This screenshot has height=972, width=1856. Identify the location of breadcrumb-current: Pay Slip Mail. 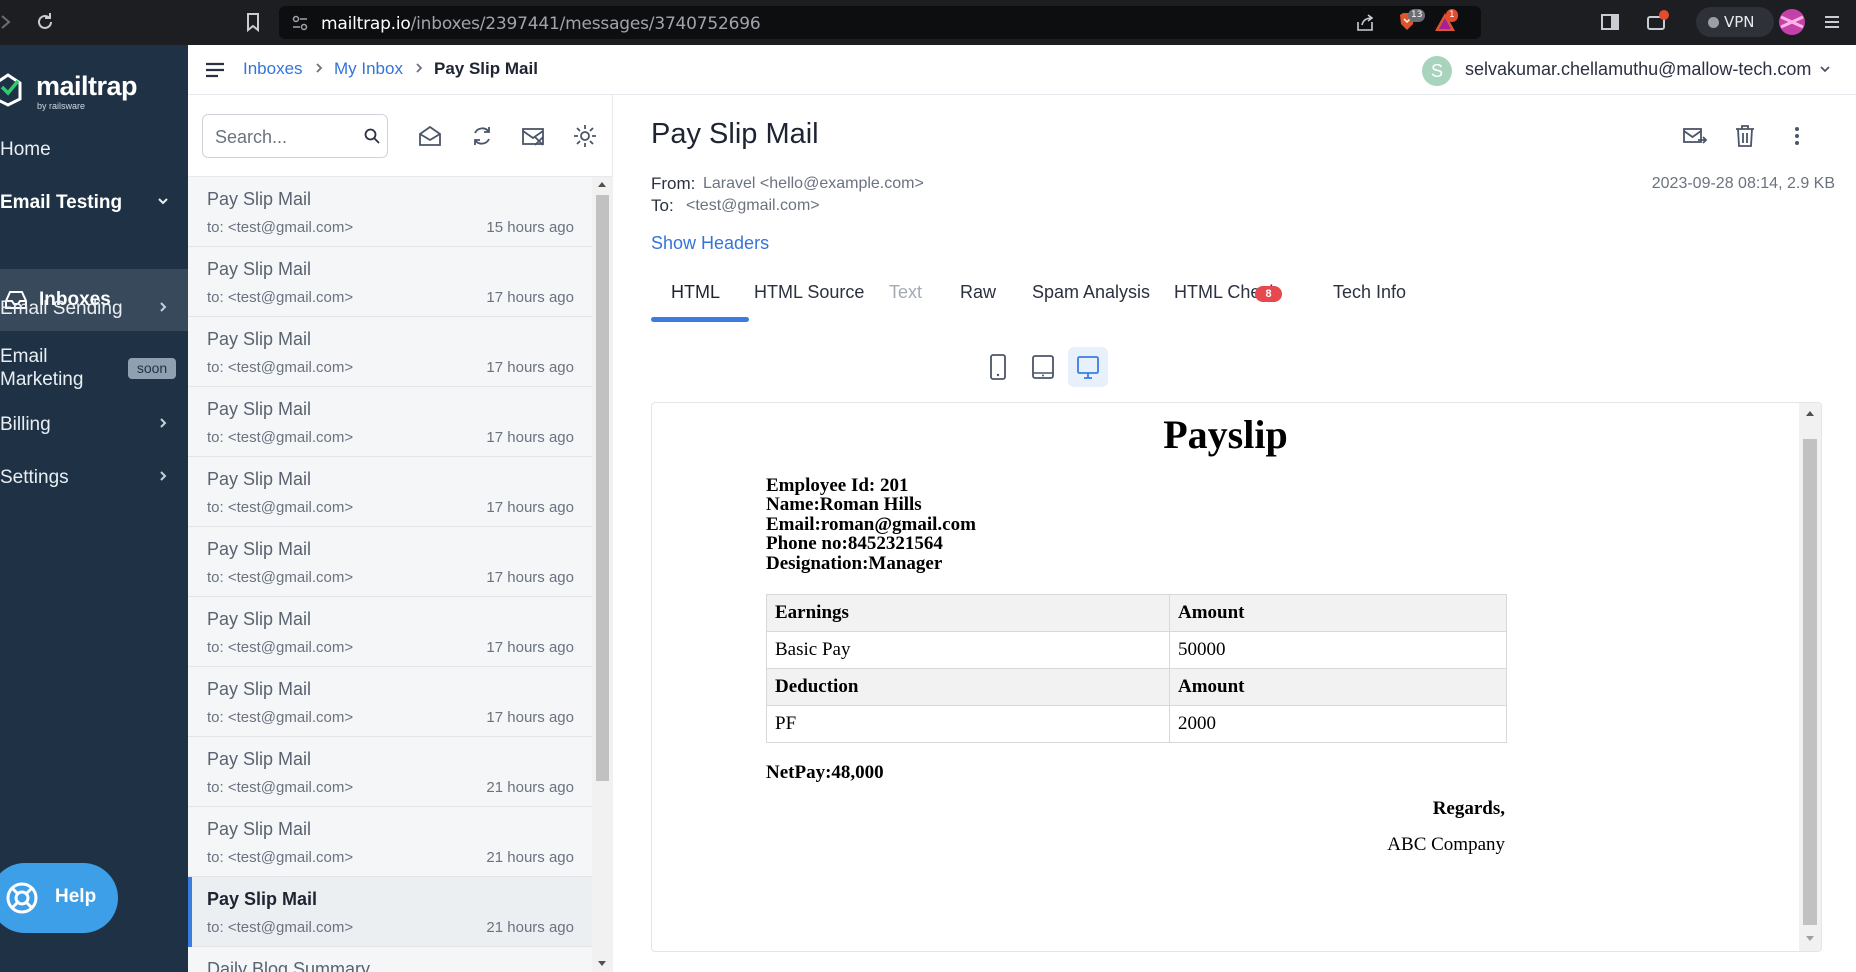
(486, 68).